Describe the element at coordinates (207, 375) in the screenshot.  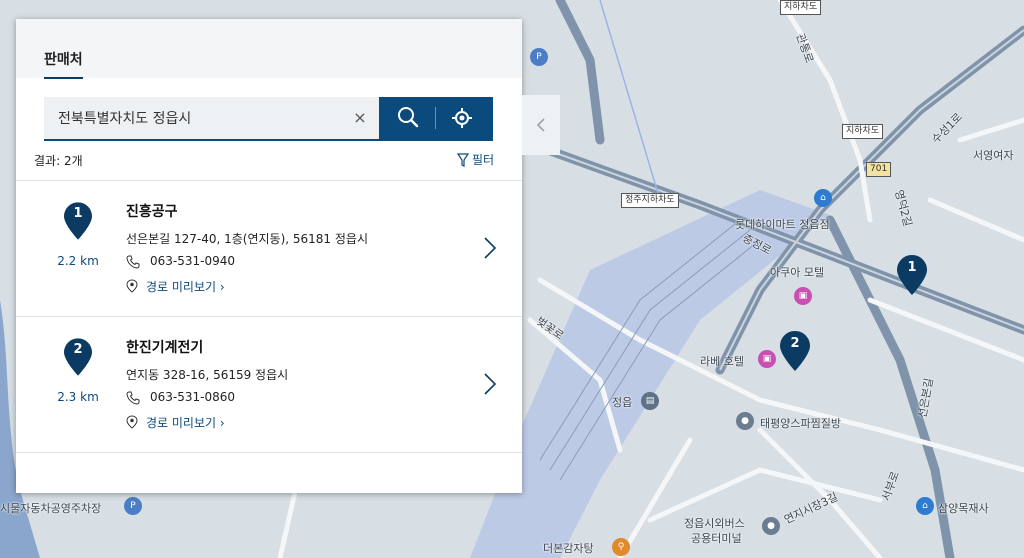
I see `result-address: 연지동 328-16, 56159 정읍시` at that location.